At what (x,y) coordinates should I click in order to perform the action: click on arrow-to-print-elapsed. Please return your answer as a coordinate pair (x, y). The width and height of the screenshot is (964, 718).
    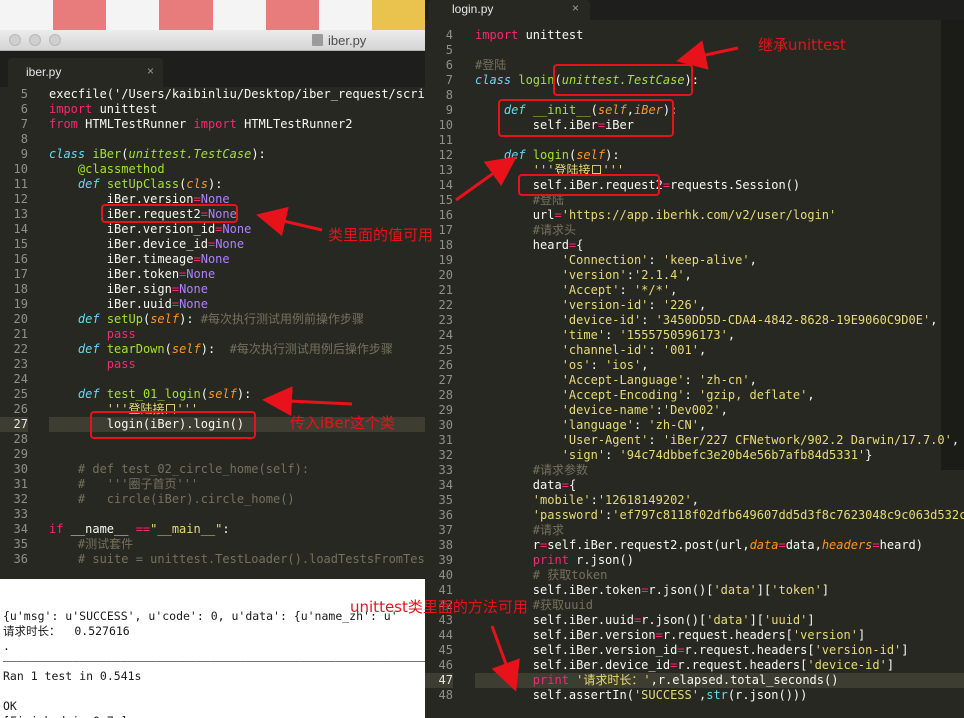
    Looking at the image, I should click on (505, 658).